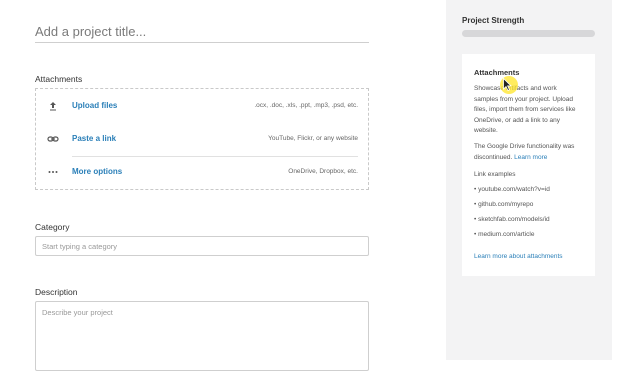 The width and height of the screenshot is (640, 371). Describe the element at coordinates (53, 173) in the screenshot. I see `more-icon` at that location.